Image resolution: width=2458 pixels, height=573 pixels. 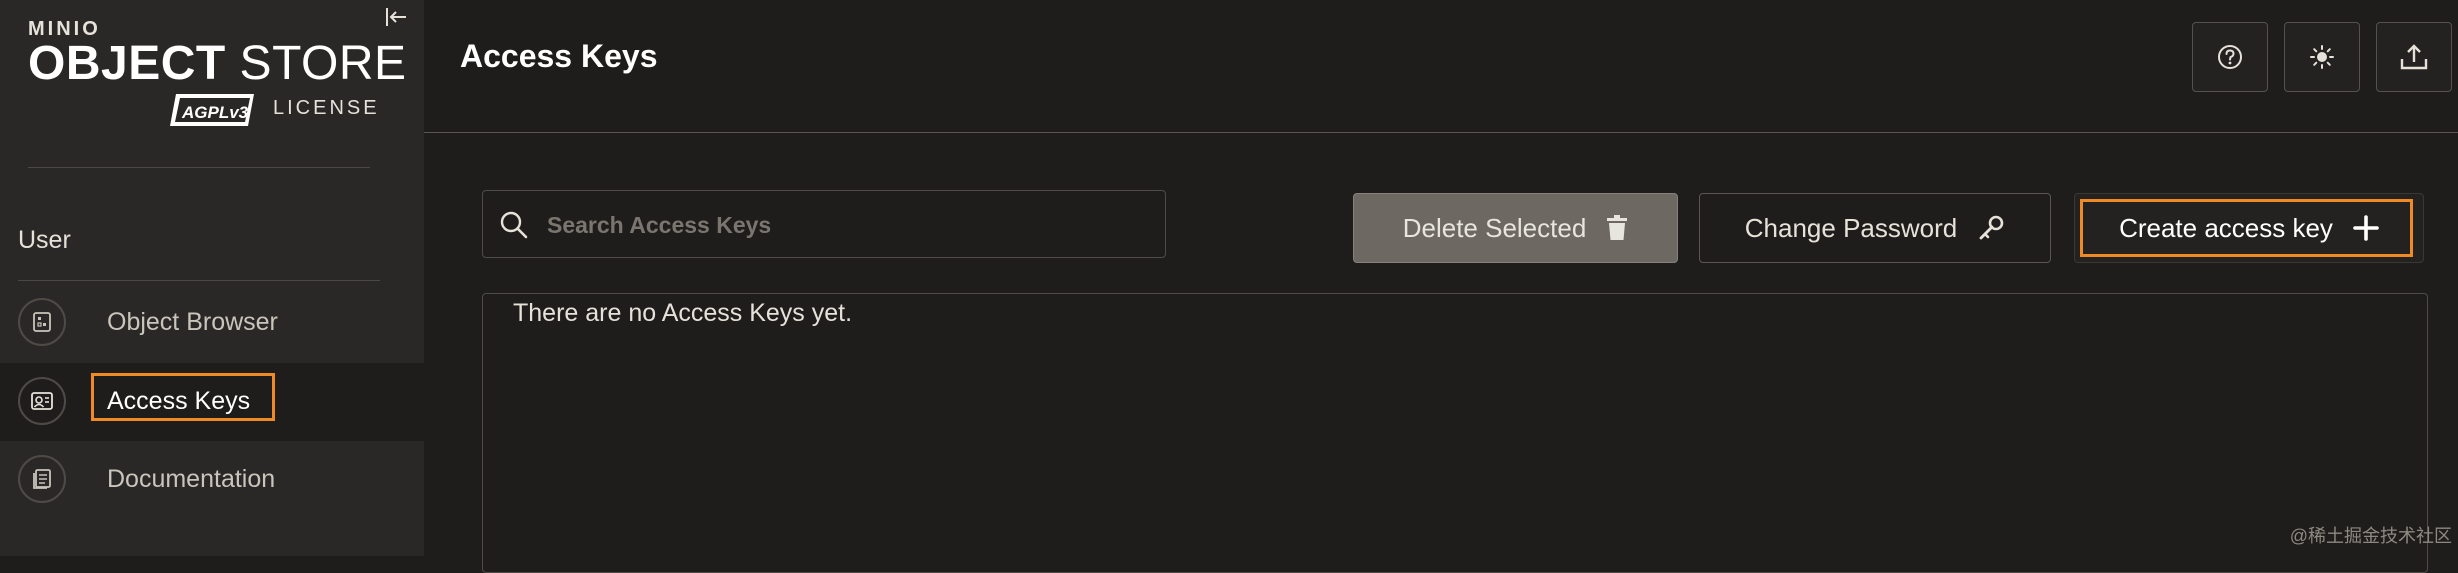 What do you see at coordinates (1494, 227) in the screenshot?
I see `delete-selected-label: Delete Selected` at bounding box center [1494, 227].